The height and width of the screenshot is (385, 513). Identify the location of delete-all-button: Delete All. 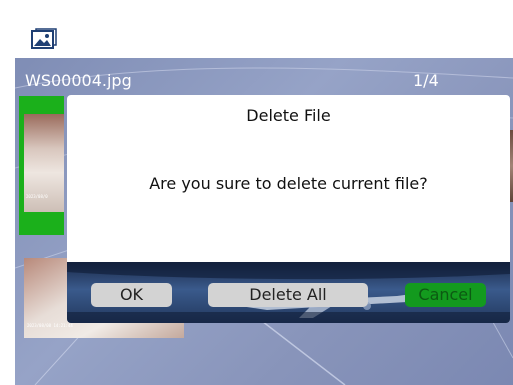
(288, 295).